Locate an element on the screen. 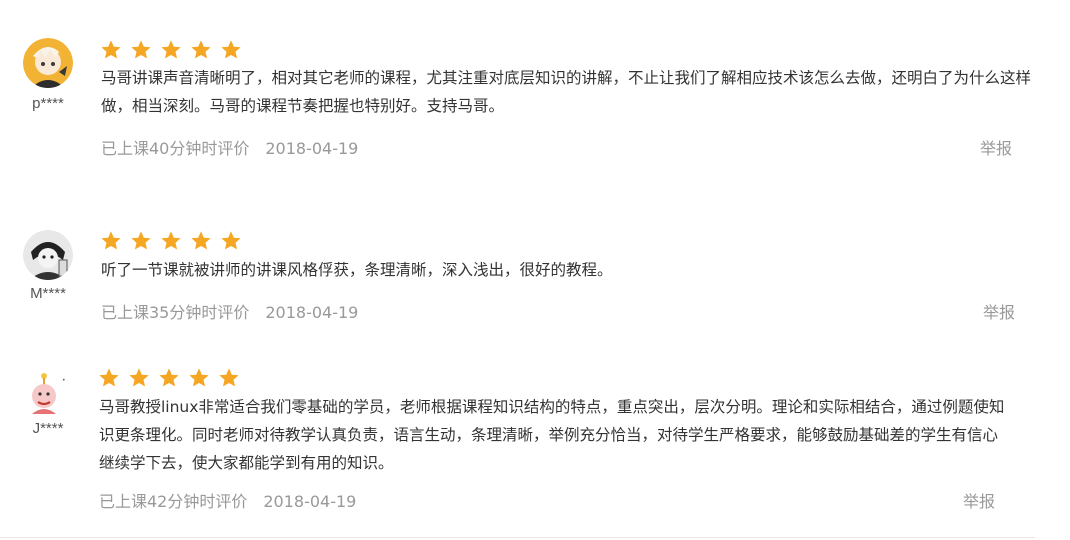 Image resolution: width=1070 pixels, height=540 pixels. study-time: 已上课40分钟时评价 is located at coordinates (175, 148).